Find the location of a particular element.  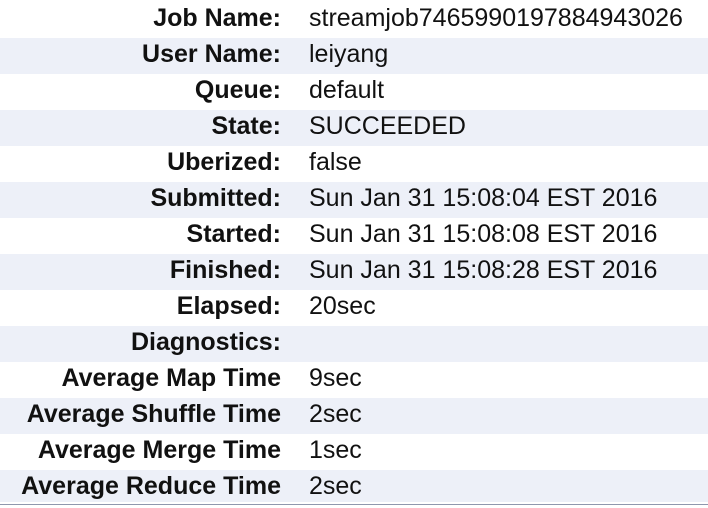

average-merge-time-value: 1sec is located at coordinates (335, 450).